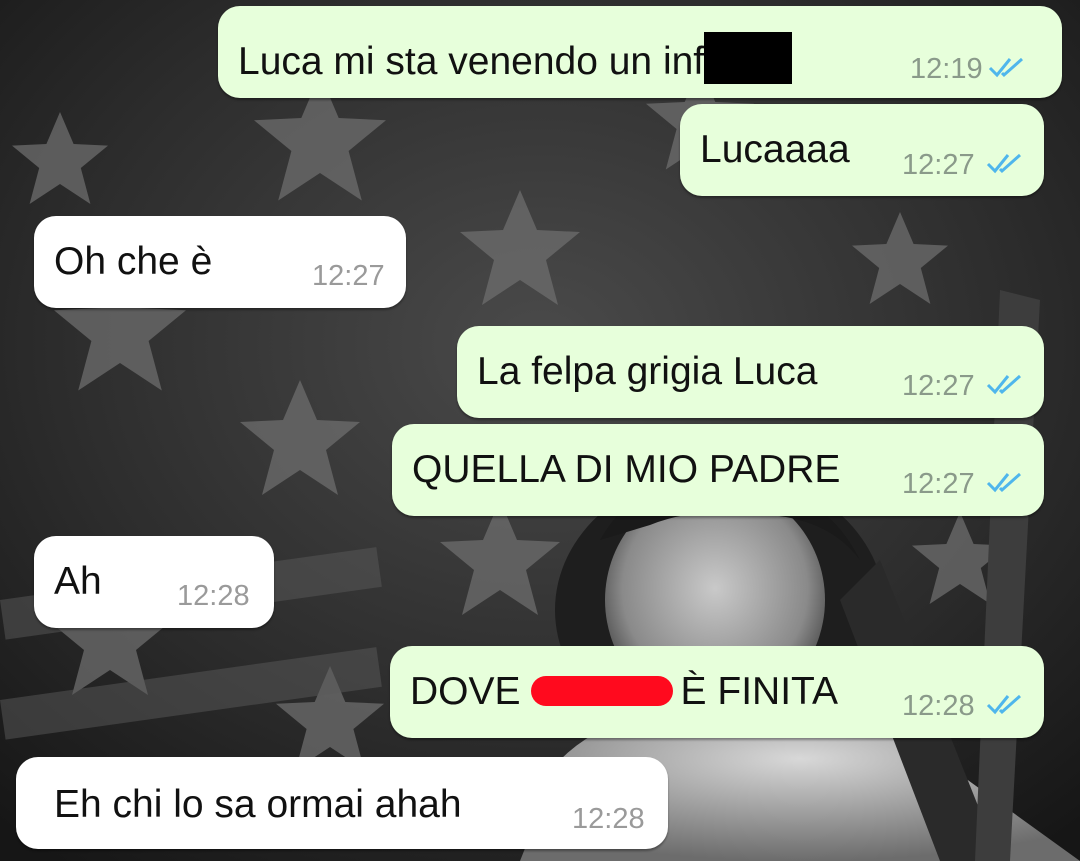  Describe the element at coordinates (133, 261) in the screenshot. I see `message-text: Oh che è` at that location.